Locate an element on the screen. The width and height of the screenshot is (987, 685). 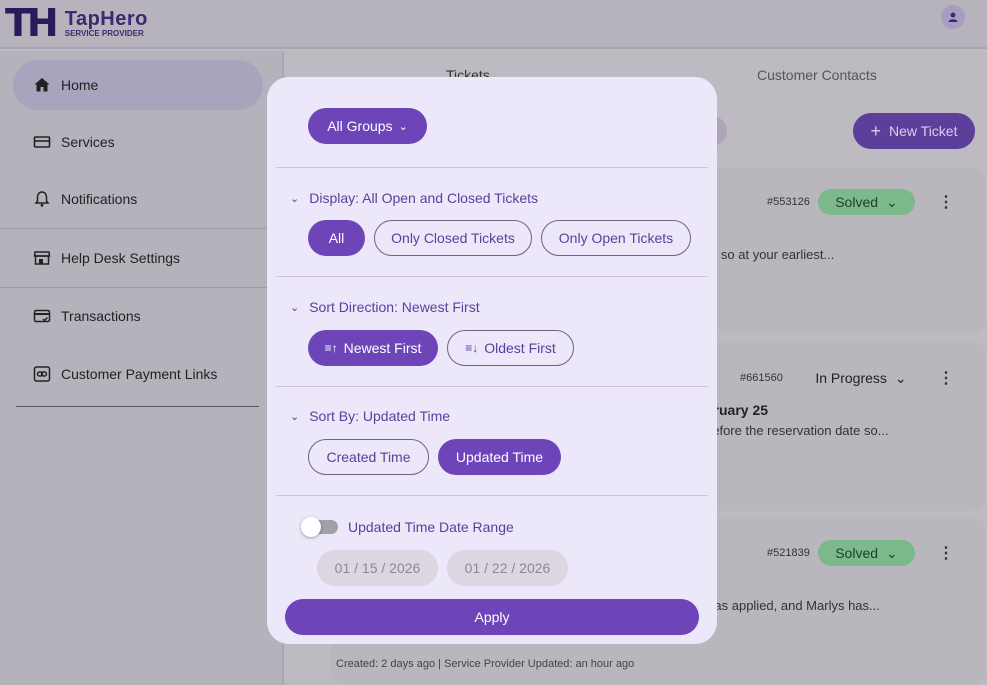
sidebar-item-customer-payment-links: Customer Payment Links is located at coordinates (138, 374).